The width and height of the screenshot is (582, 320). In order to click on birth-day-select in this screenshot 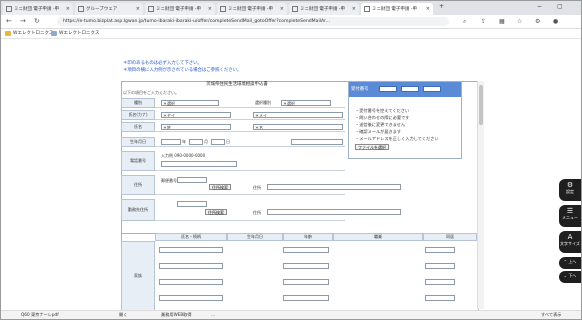, I will do `click(218, 142)`.